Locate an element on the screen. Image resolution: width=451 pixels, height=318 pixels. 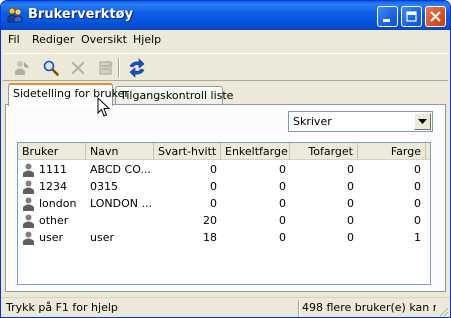
status-help-text: Trykk på F1 for hjelp is located at coordinates (62, 307).